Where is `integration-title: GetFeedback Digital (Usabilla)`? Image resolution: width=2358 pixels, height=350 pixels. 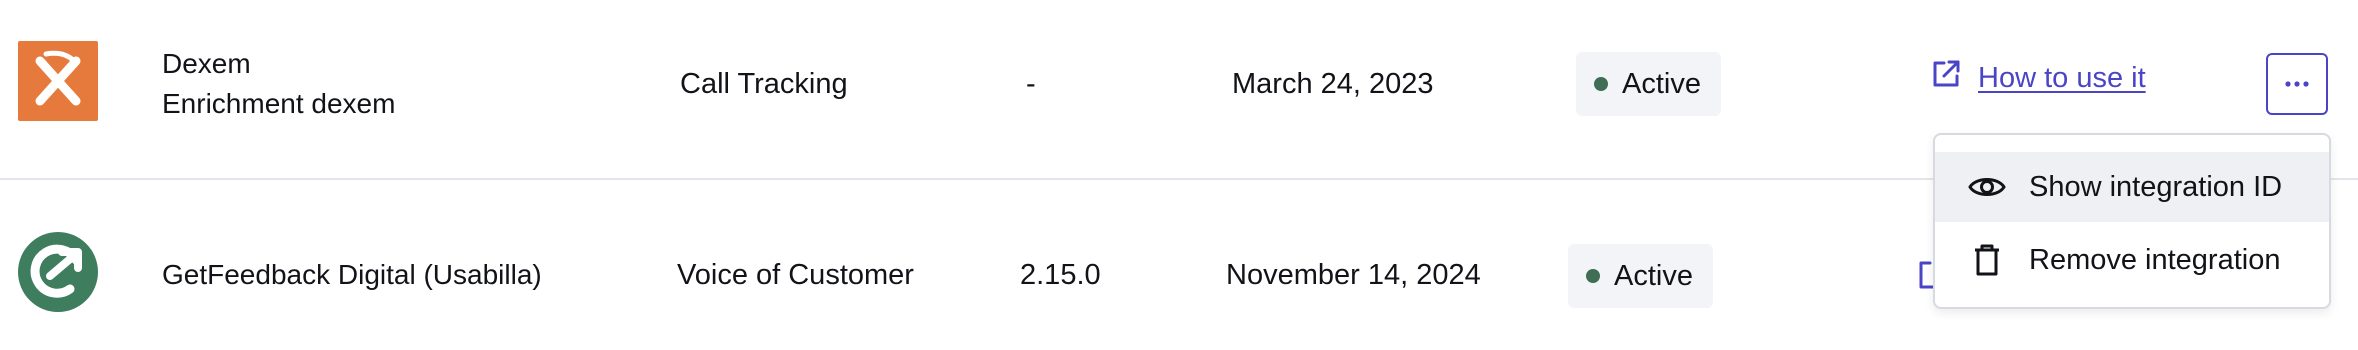 integration-title: GetFeedback Digital (Usabilla) is located at coordinates (352, 274).